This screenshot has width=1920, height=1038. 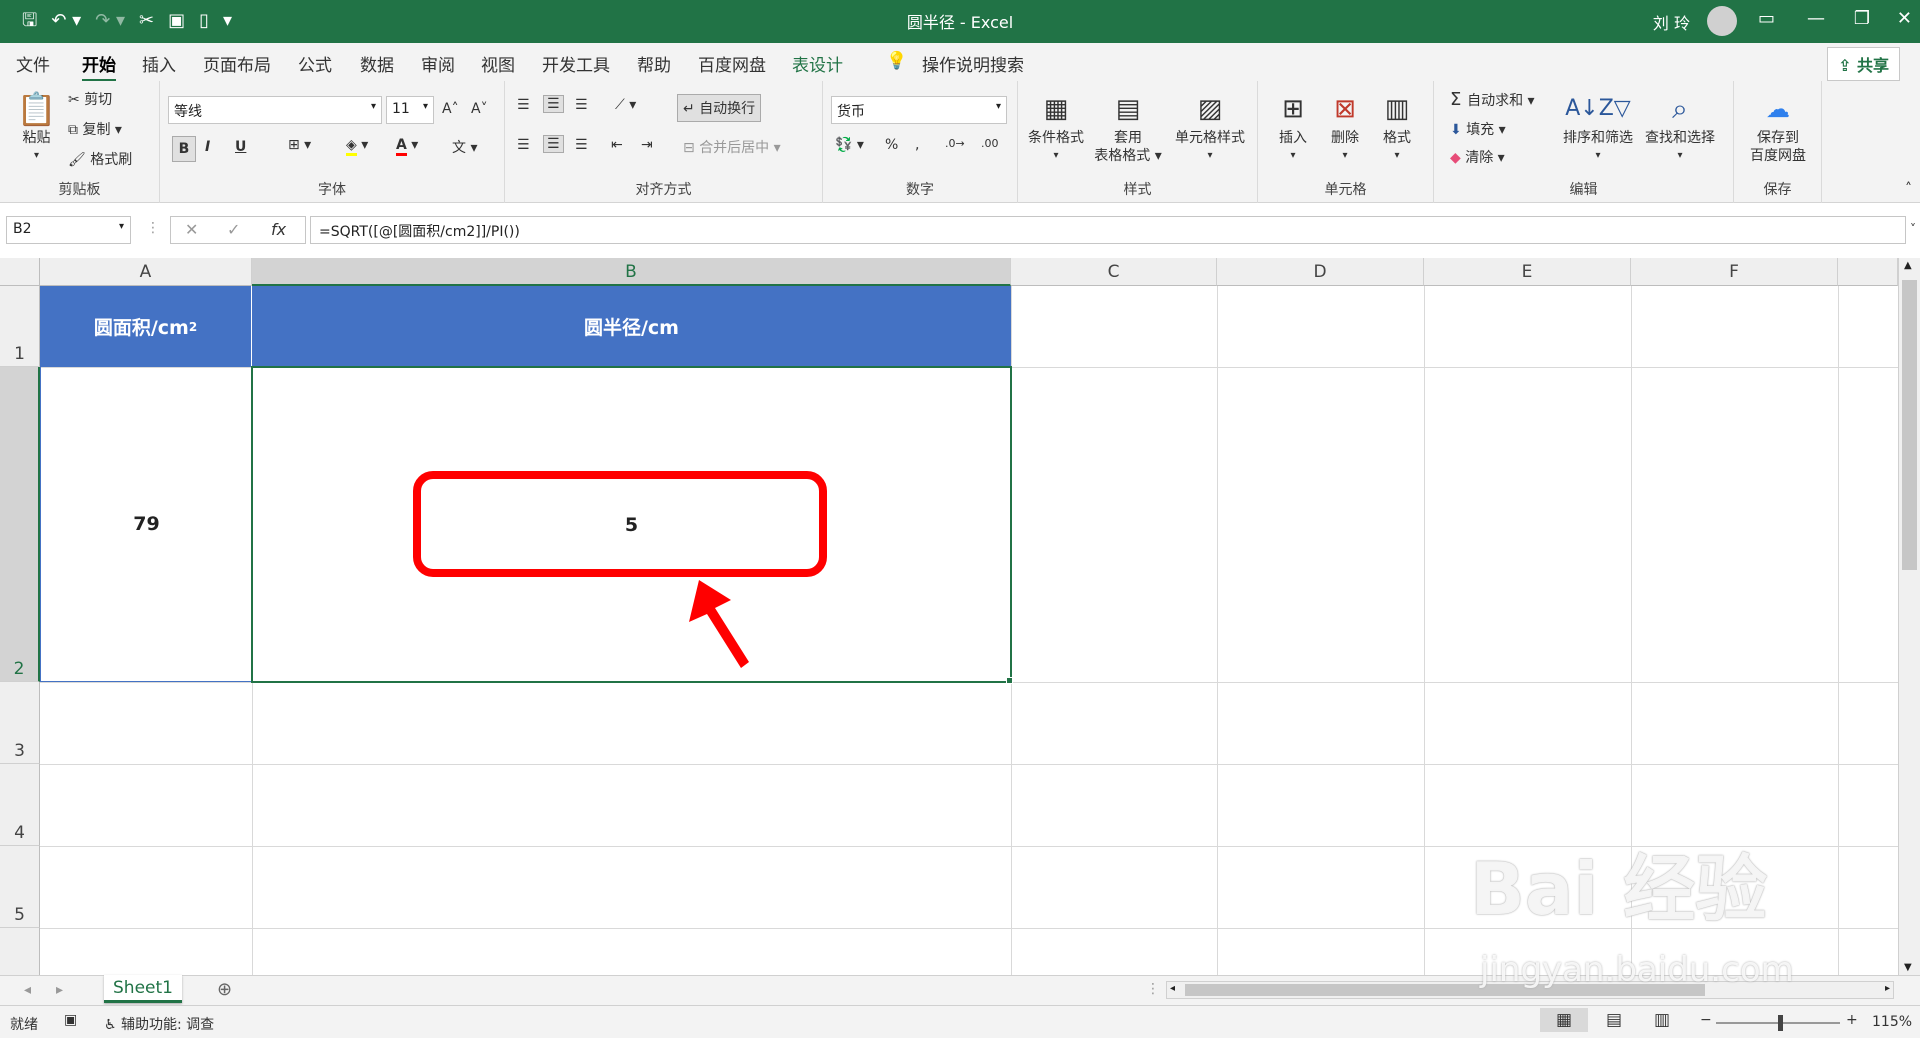 What do you see at coordinates (1153, 989) in the screenshot?
I see `sheet-split-handle-icon: ⋮` at bounding box center [1153, 989].